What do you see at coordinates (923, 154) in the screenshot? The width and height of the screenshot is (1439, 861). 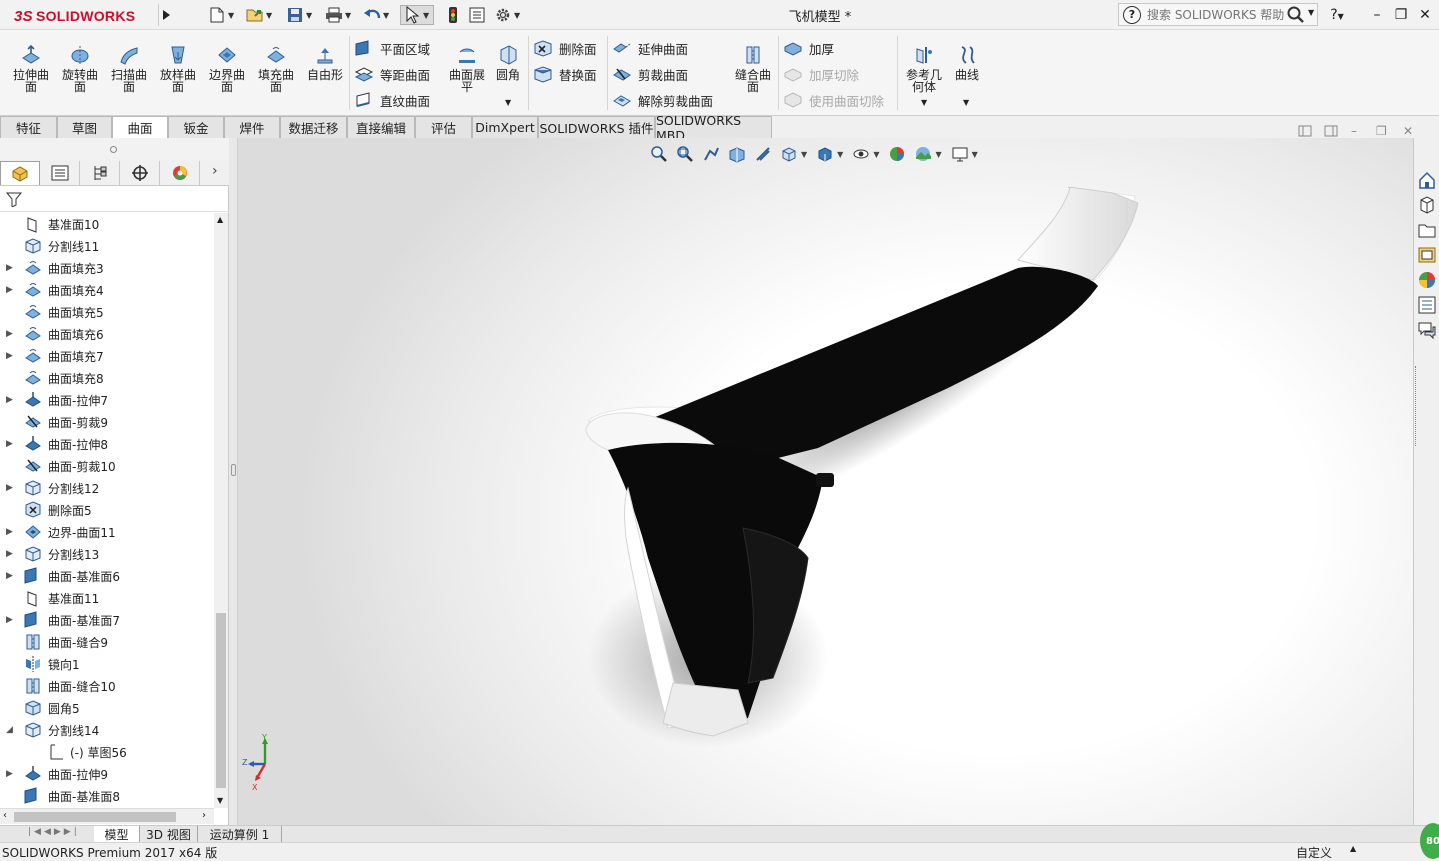 I see `apply-scene-icon` at bounding box center [923, 154].